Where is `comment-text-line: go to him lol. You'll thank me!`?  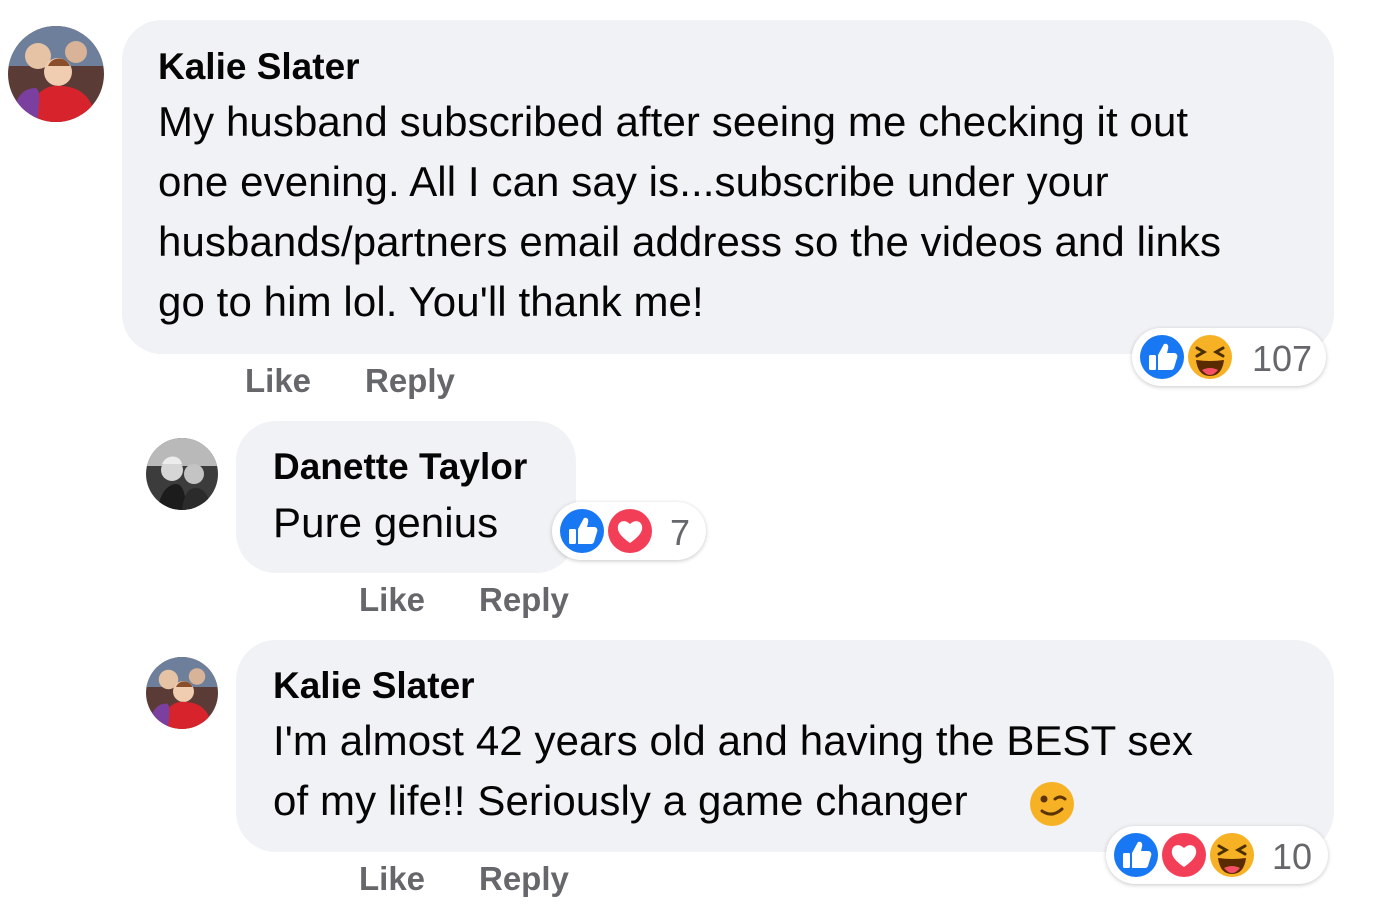 comment-text-line: go to him lol. You'll thank me! is located at coordinates (431, 301).